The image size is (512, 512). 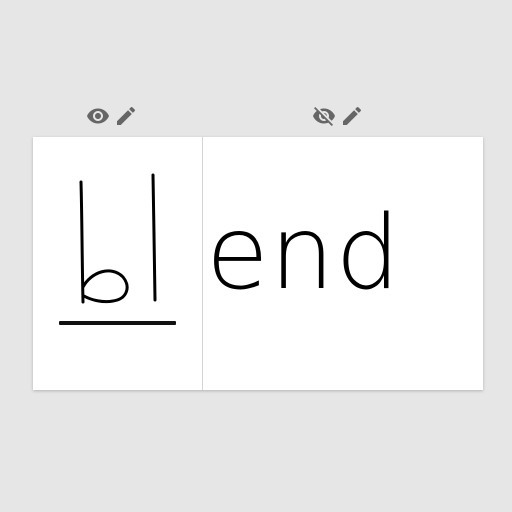 I want to click on handwritten-strokes, so click(x=118, y=238).